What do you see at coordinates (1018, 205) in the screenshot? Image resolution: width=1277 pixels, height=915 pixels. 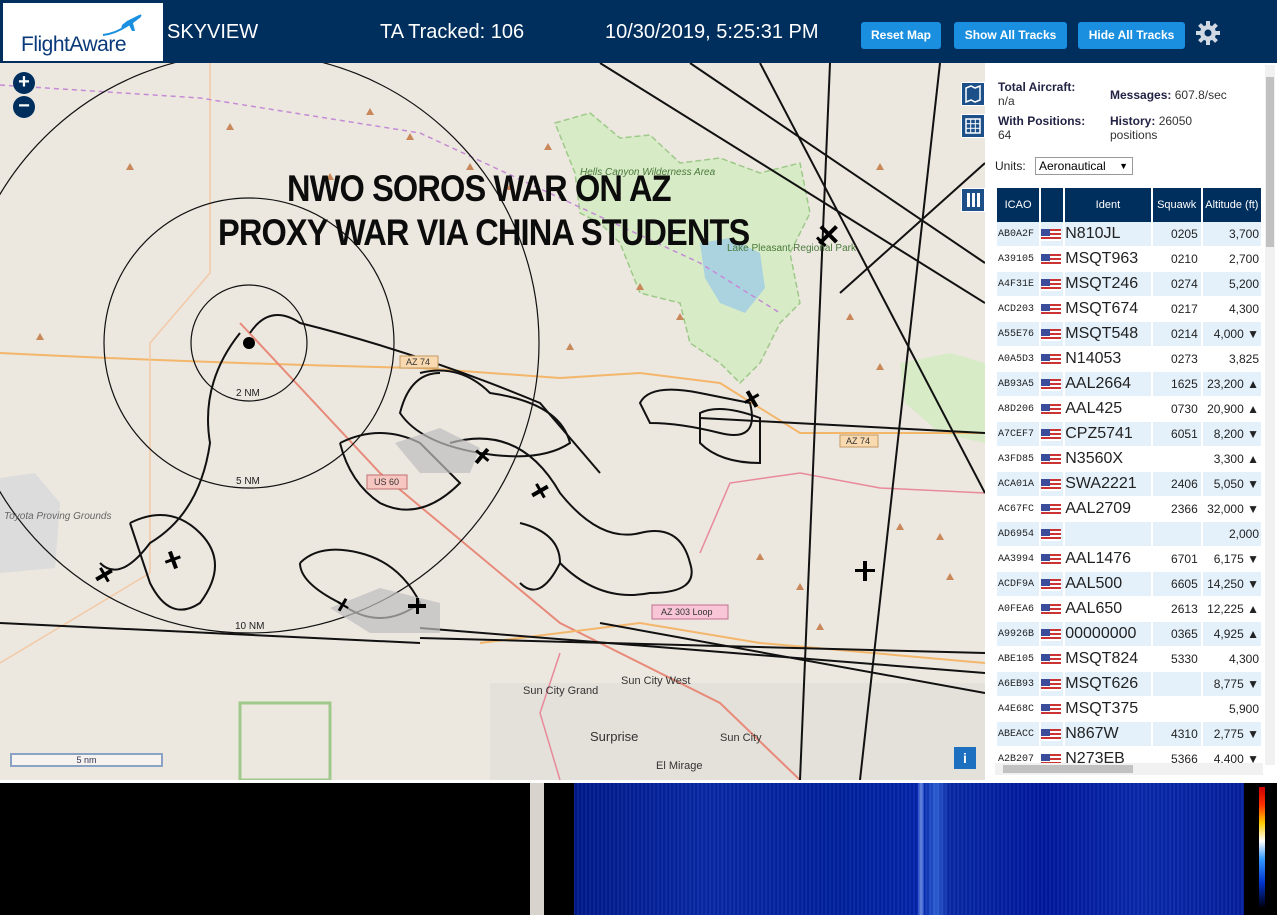 I see `col-icao: ICAO` at bounding box center [1018, 205].